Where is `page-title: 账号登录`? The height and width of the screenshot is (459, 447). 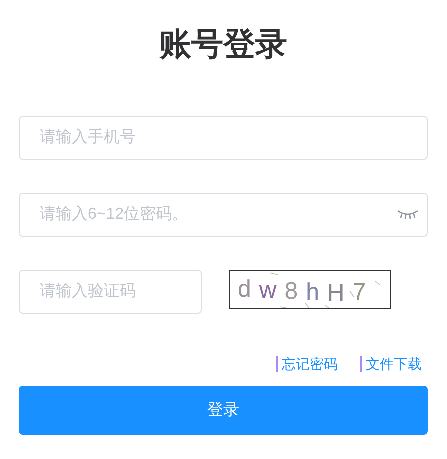 page-title: 账号登录 is located at coordinates (223, 44).